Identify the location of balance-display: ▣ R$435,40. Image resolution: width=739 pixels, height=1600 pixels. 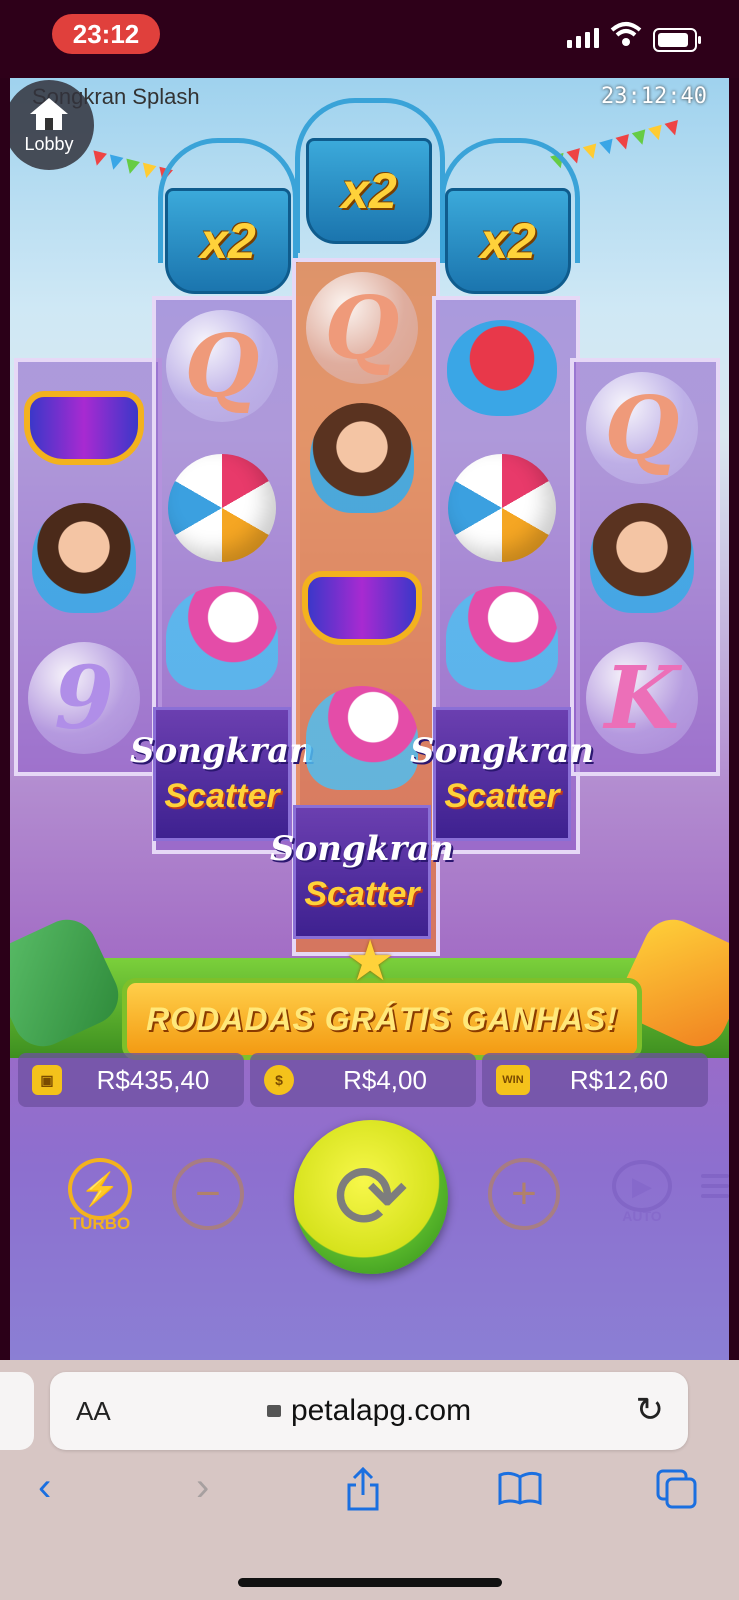
(131, 1080).